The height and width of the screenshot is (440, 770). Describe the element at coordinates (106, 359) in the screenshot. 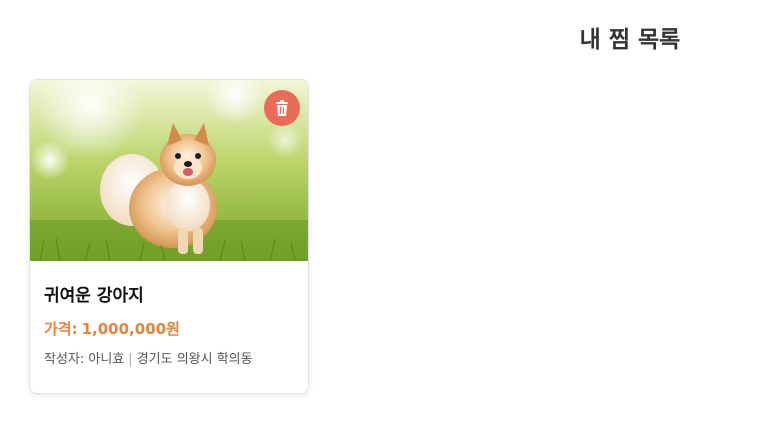

I see `author-name: 아니효` at that location.